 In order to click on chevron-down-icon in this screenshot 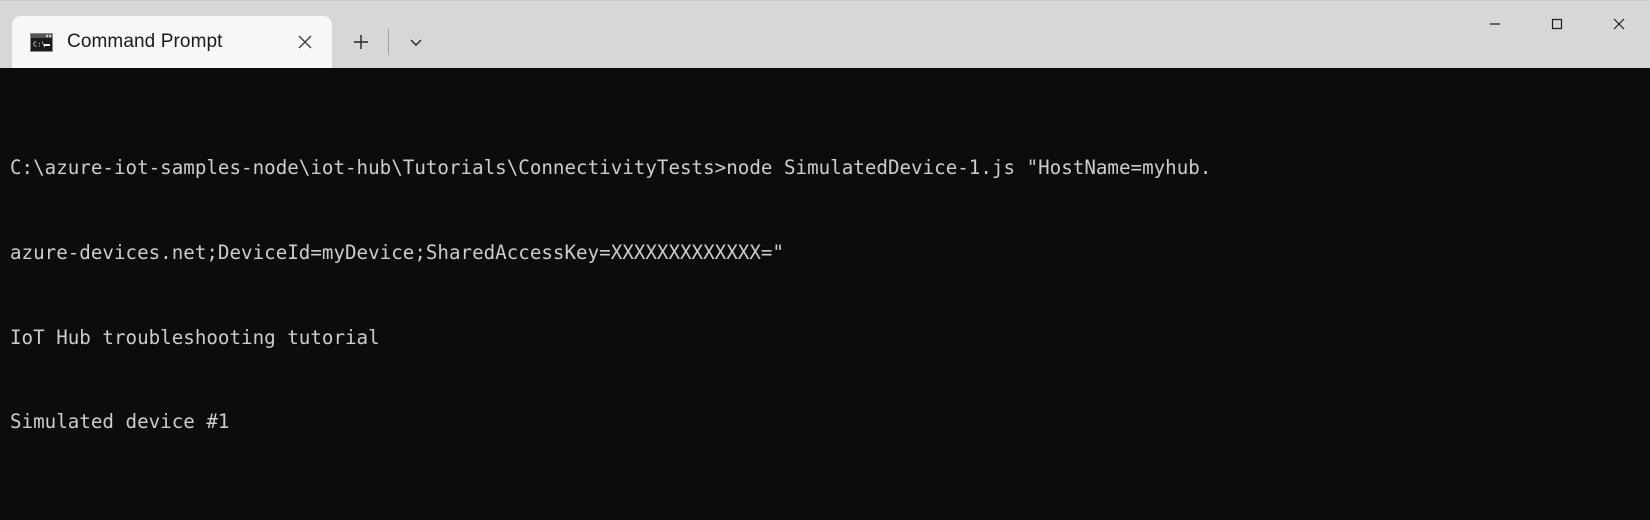, I will do `click(416, 42)`.